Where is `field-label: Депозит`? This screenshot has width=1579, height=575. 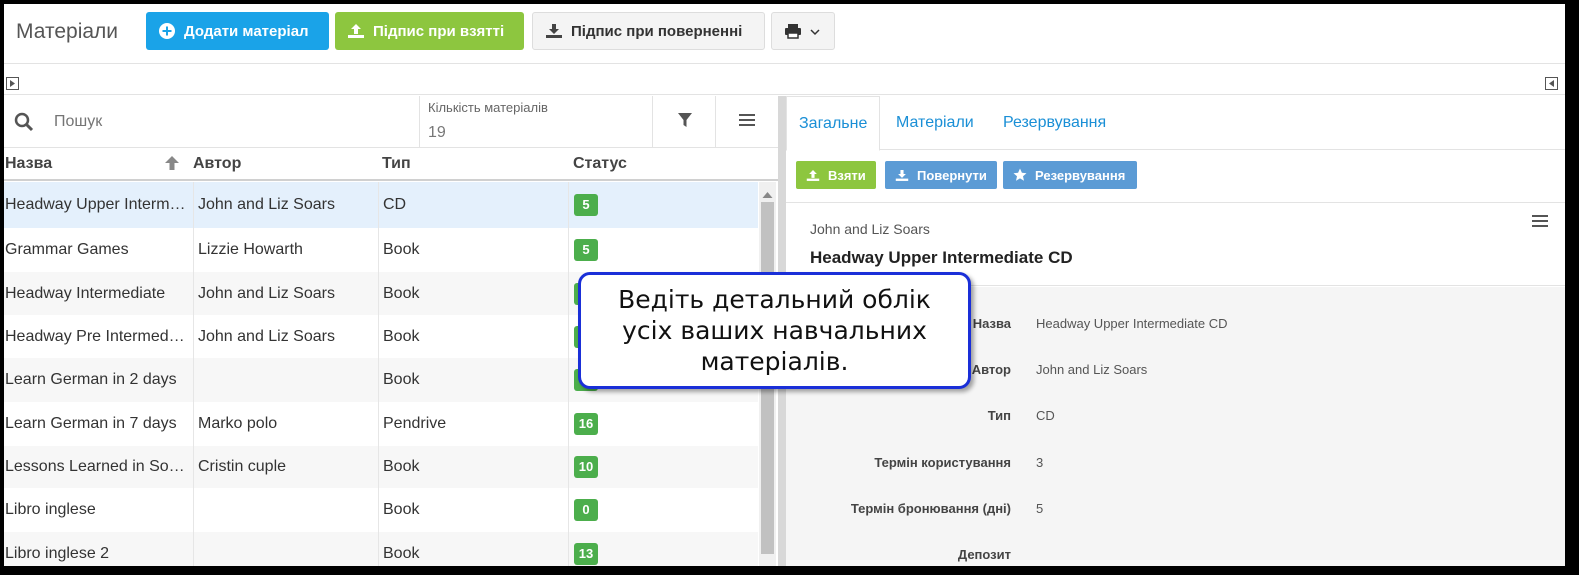 field-label: Депозит is located at coordinates (984, 554).